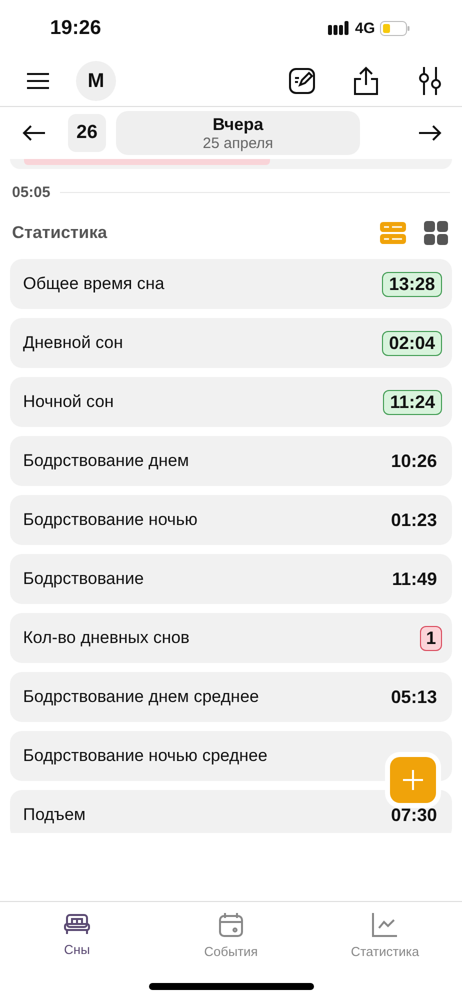 The image size is (462, 1000). Describe the element at coordinates (364, 28) in the screenshot. I see `network-label: 4G` at that location.